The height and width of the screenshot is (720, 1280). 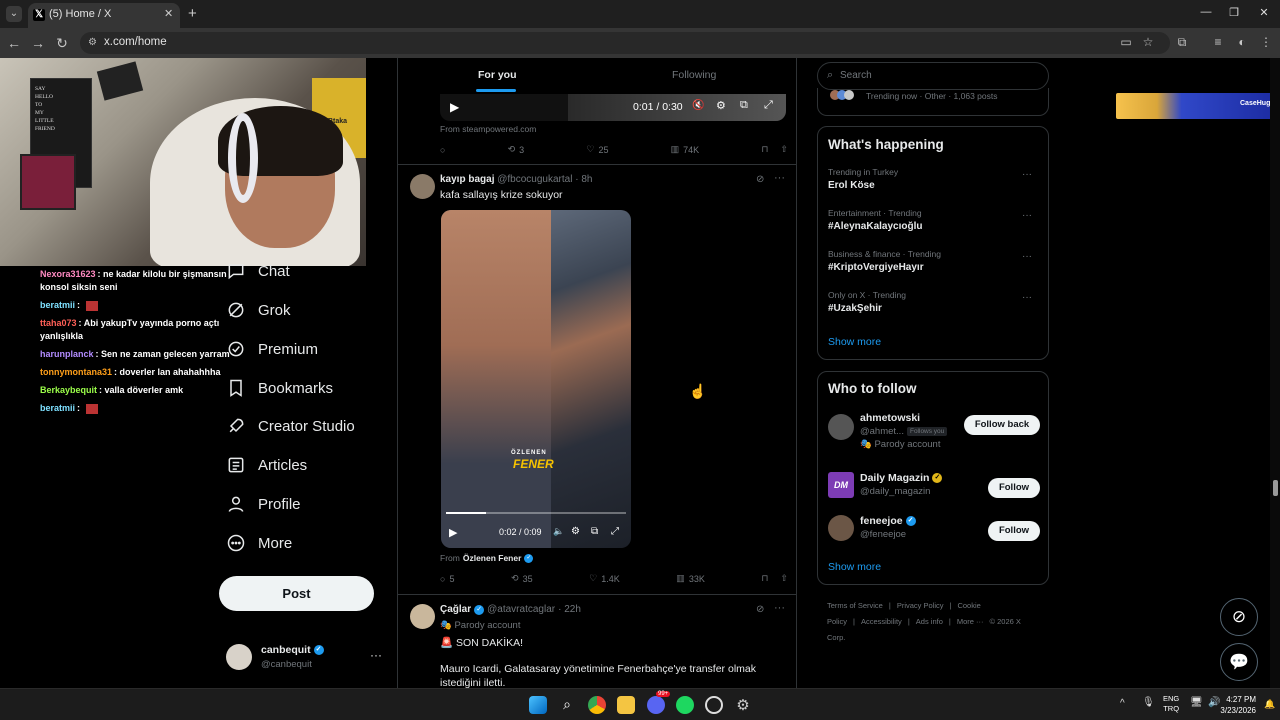 I want to click on nav-item-profile: Profile, so click(x=263, y=504).